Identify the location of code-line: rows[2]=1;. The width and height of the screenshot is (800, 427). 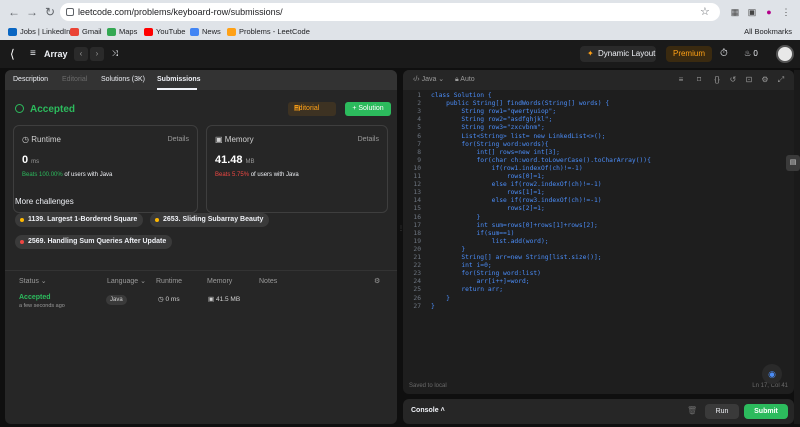
(488, 209).